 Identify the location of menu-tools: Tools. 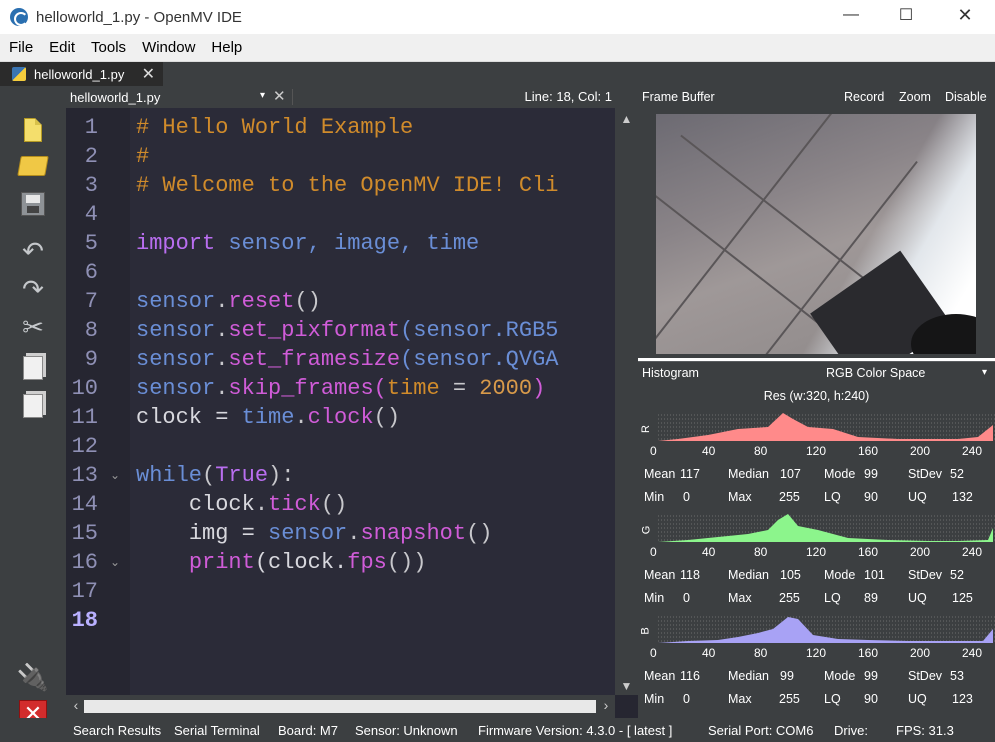
(107, 48).